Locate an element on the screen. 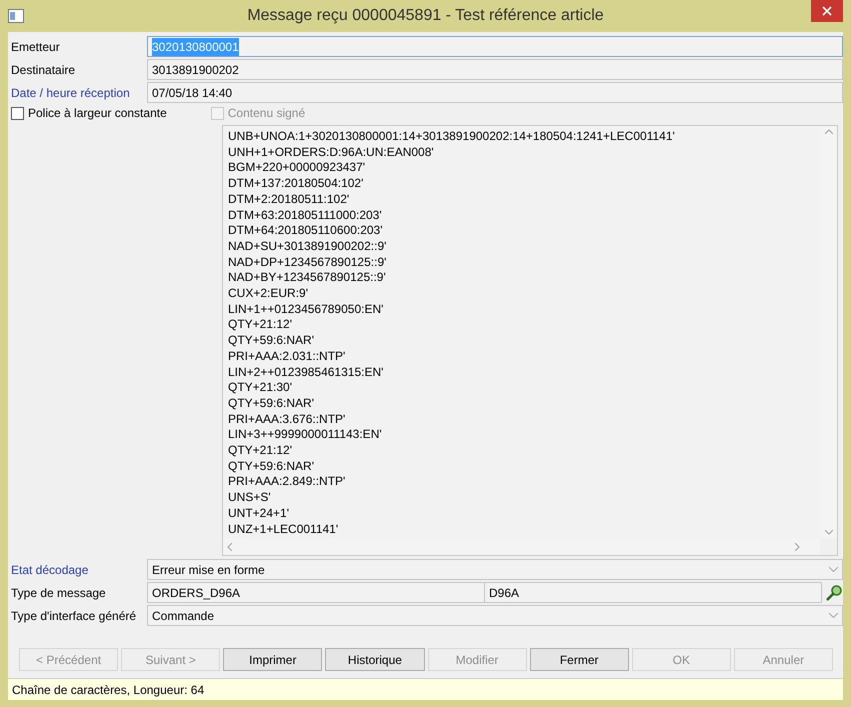 This screenshot has height=707, width=851. message-line: PRI+AAA:2.031::NTP' is located at coordinates (287, 356).